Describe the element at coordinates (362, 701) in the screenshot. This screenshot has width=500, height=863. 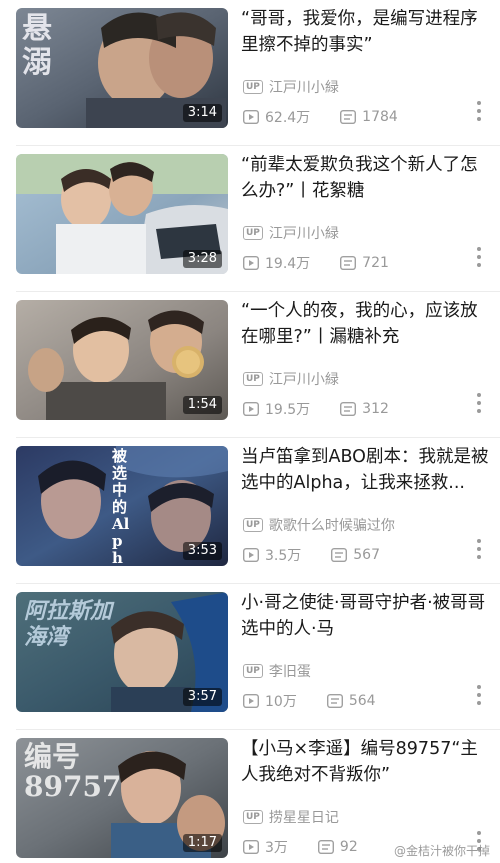
I see `comment-count-value: 564` at that location.